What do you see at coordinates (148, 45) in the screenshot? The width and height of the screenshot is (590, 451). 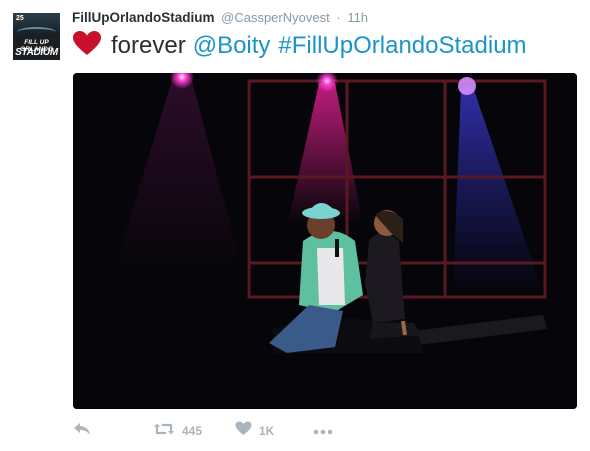 I see `tweet-word: forever` at bounding box center [148, 45].